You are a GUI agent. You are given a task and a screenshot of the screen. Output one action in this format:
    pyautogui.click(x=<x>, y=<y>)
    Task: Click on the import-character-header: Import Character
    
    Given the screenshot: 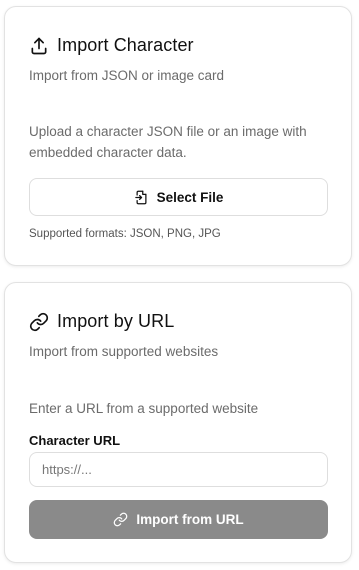 What is the action you would take?
    pyautogui.click(x=111, y=45)
    